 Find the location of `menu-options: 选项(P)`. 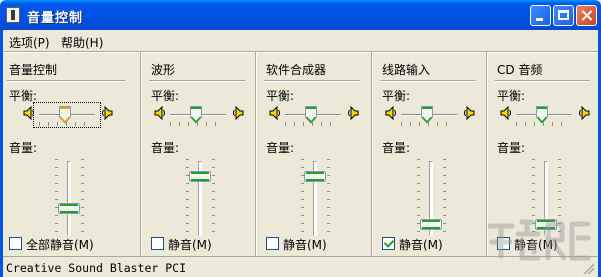

menu-options: 选项(P) is located at coordinates (29, 42).